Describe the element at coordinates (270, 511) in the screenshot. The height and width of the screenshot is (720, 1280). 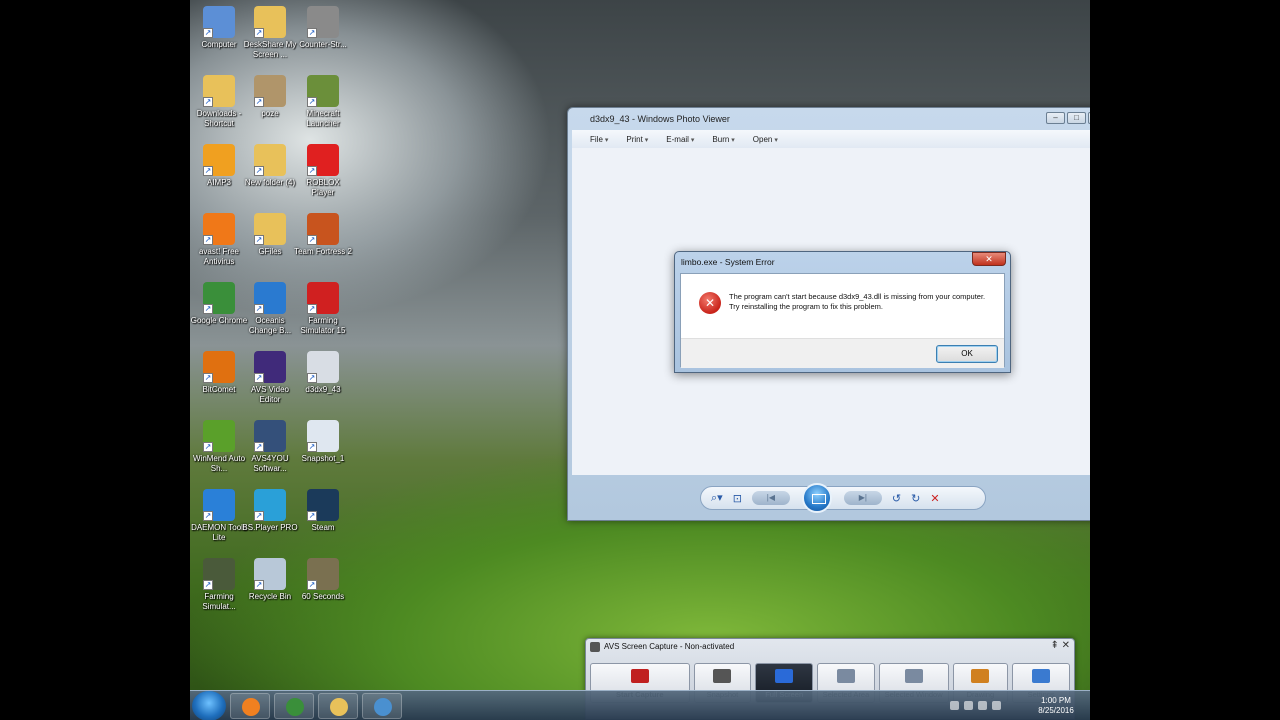
I see `desktop-icon: ↗ BS.Player PRO` at that location.